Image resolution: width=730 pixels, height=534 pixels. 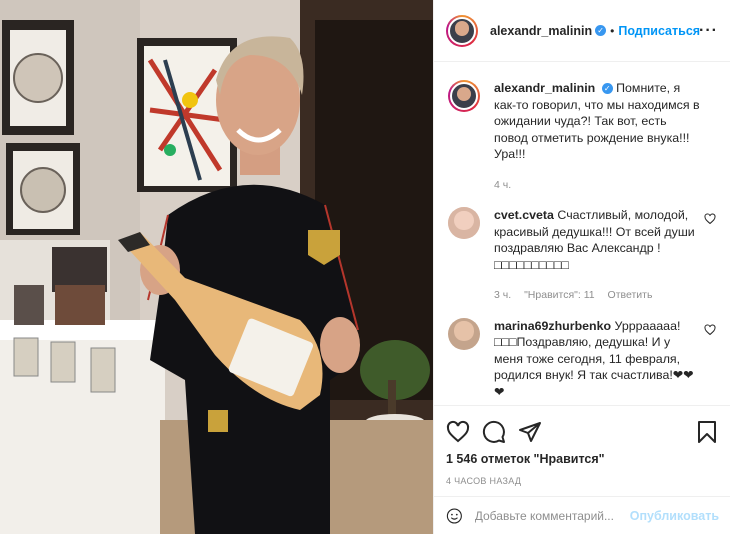 I want to click on comment-time: 3 ч., so click(x=502, y=295).